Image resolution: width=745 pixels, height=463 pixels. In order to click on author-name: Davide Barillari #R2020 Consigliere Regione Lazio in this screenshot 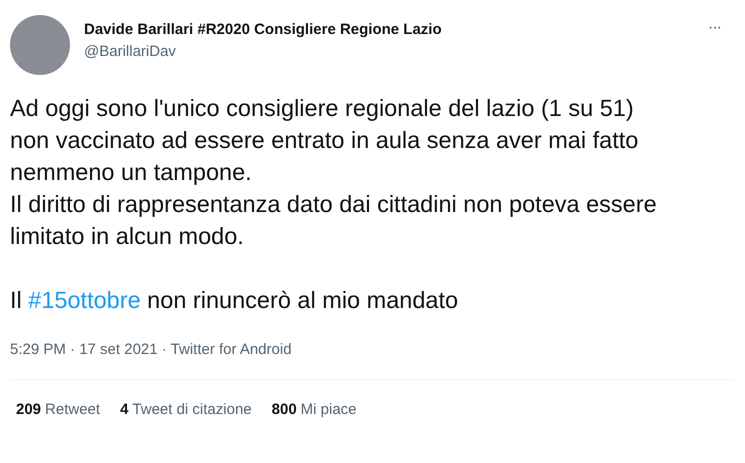, I will do `click(396, 29)`.